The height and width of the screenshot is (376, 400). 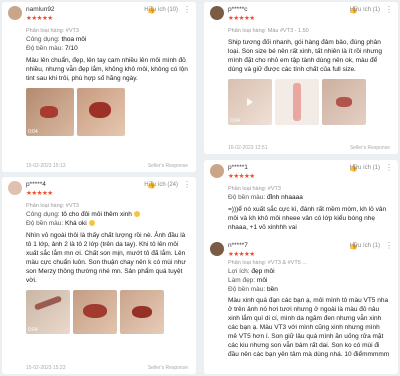 What do you see at coordinates (46, 166) in the screenshot?
I see `review-date: 15-02-2023 15:13` at bounding box center [46, 166].